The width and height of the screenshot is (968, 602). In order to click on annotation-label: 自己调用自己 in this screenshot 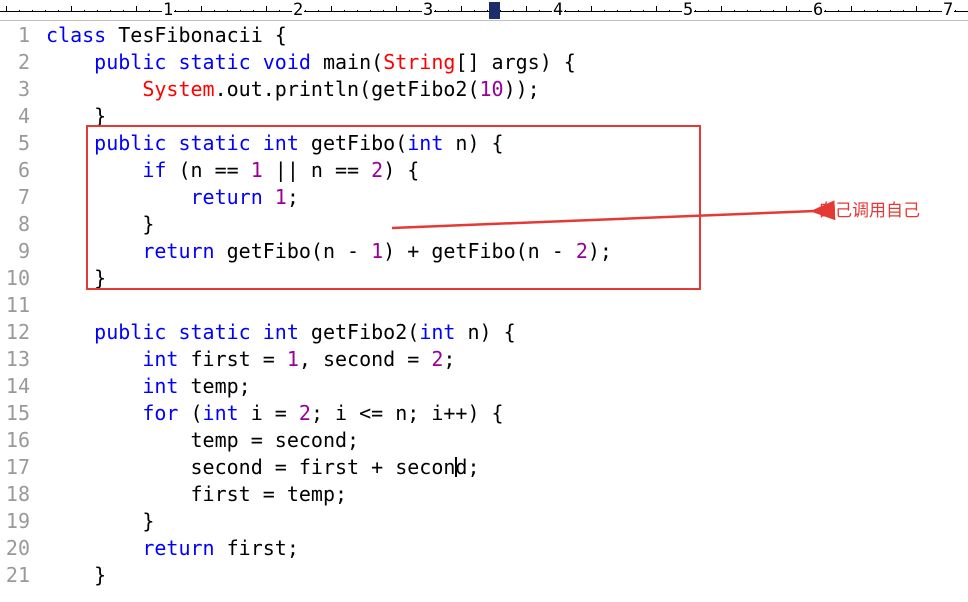, I will do `click(869, 211)`.